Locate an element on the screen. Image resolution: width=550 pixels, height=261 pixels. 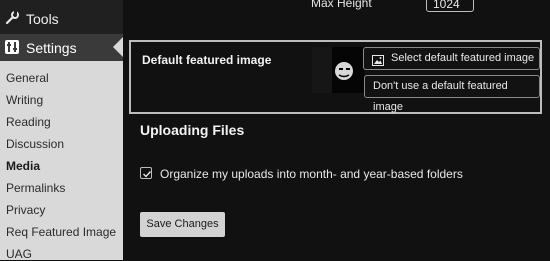
image-icon is located at coordinates (378, 59).